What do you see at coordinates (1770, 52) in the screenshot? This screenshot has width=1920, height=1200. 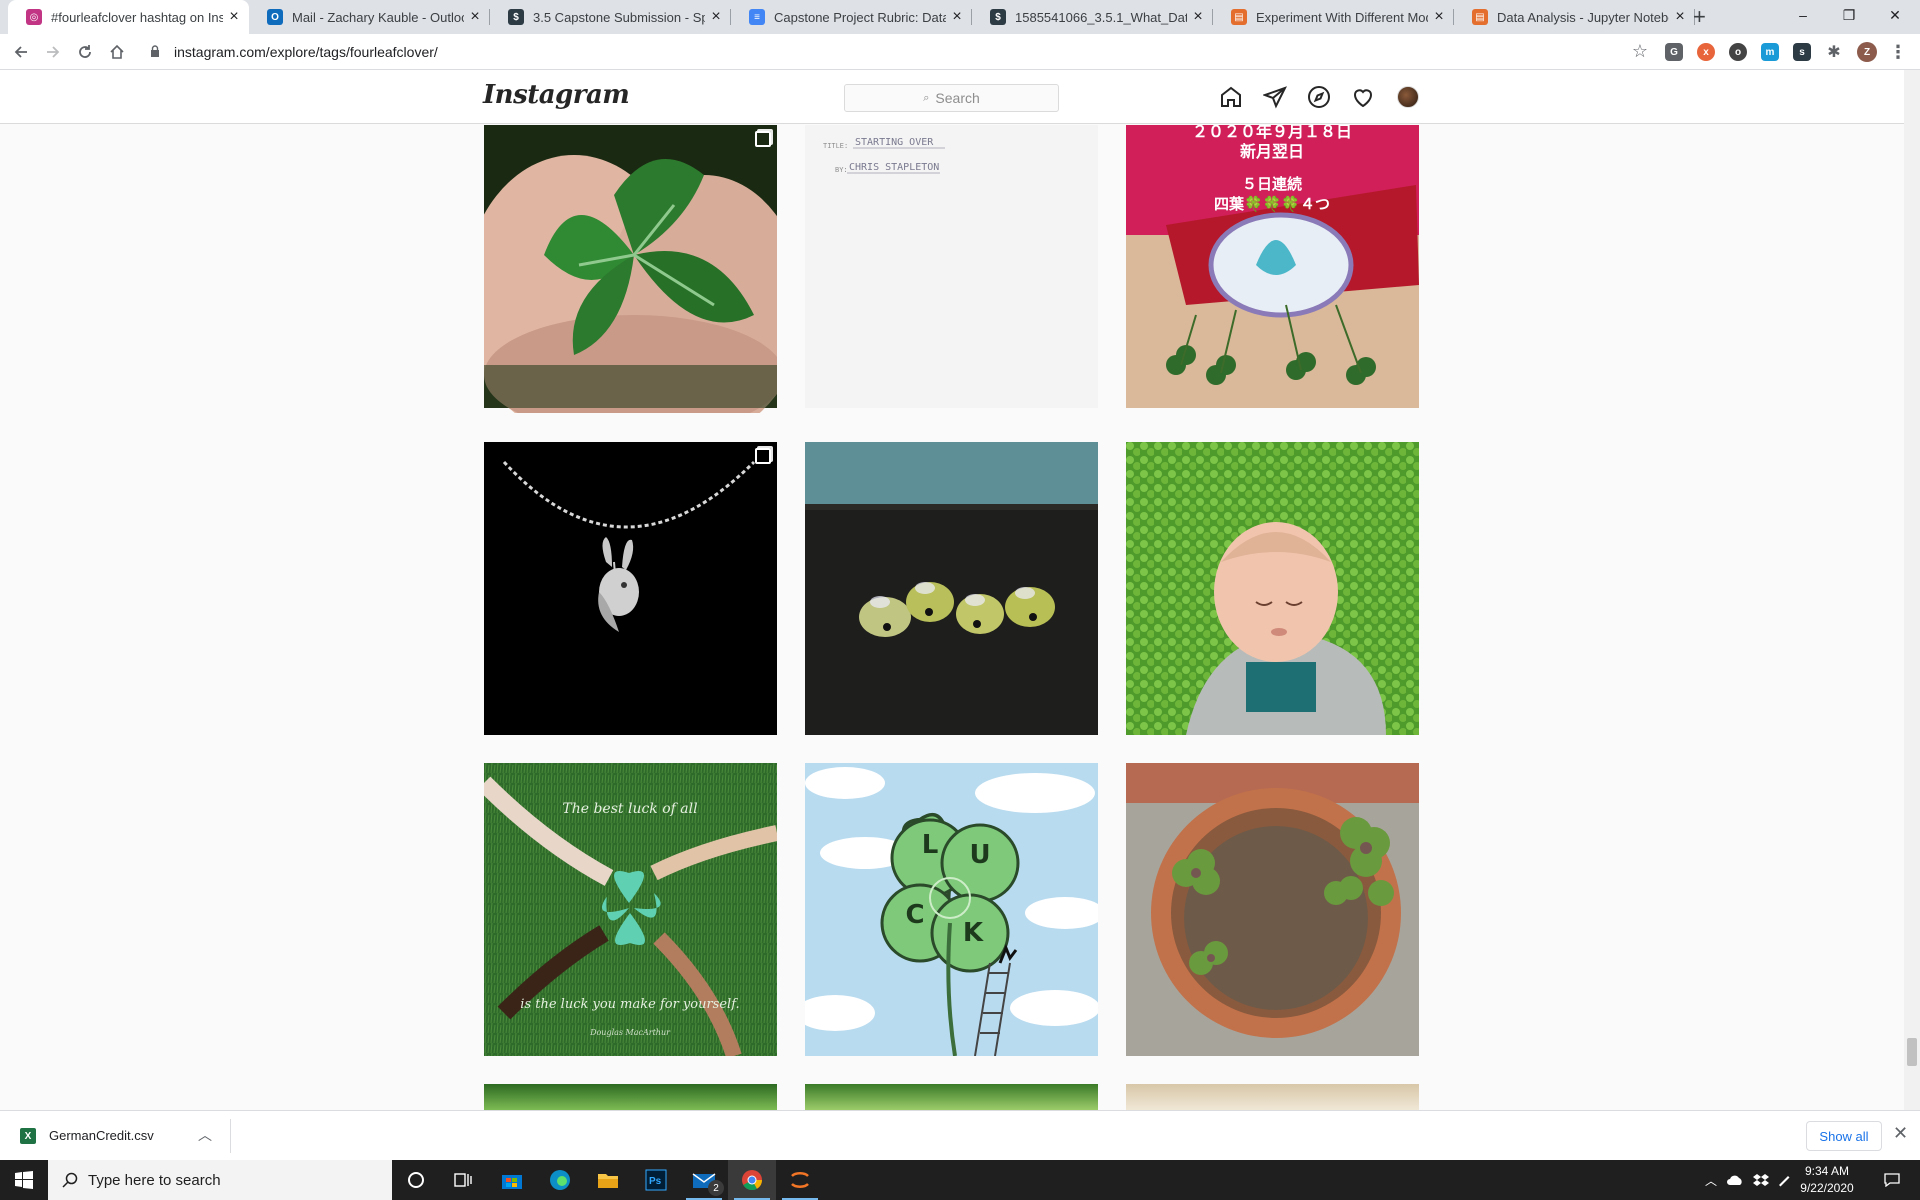 I see `extension-m-icon: m` at bounding box center [1770, 52].